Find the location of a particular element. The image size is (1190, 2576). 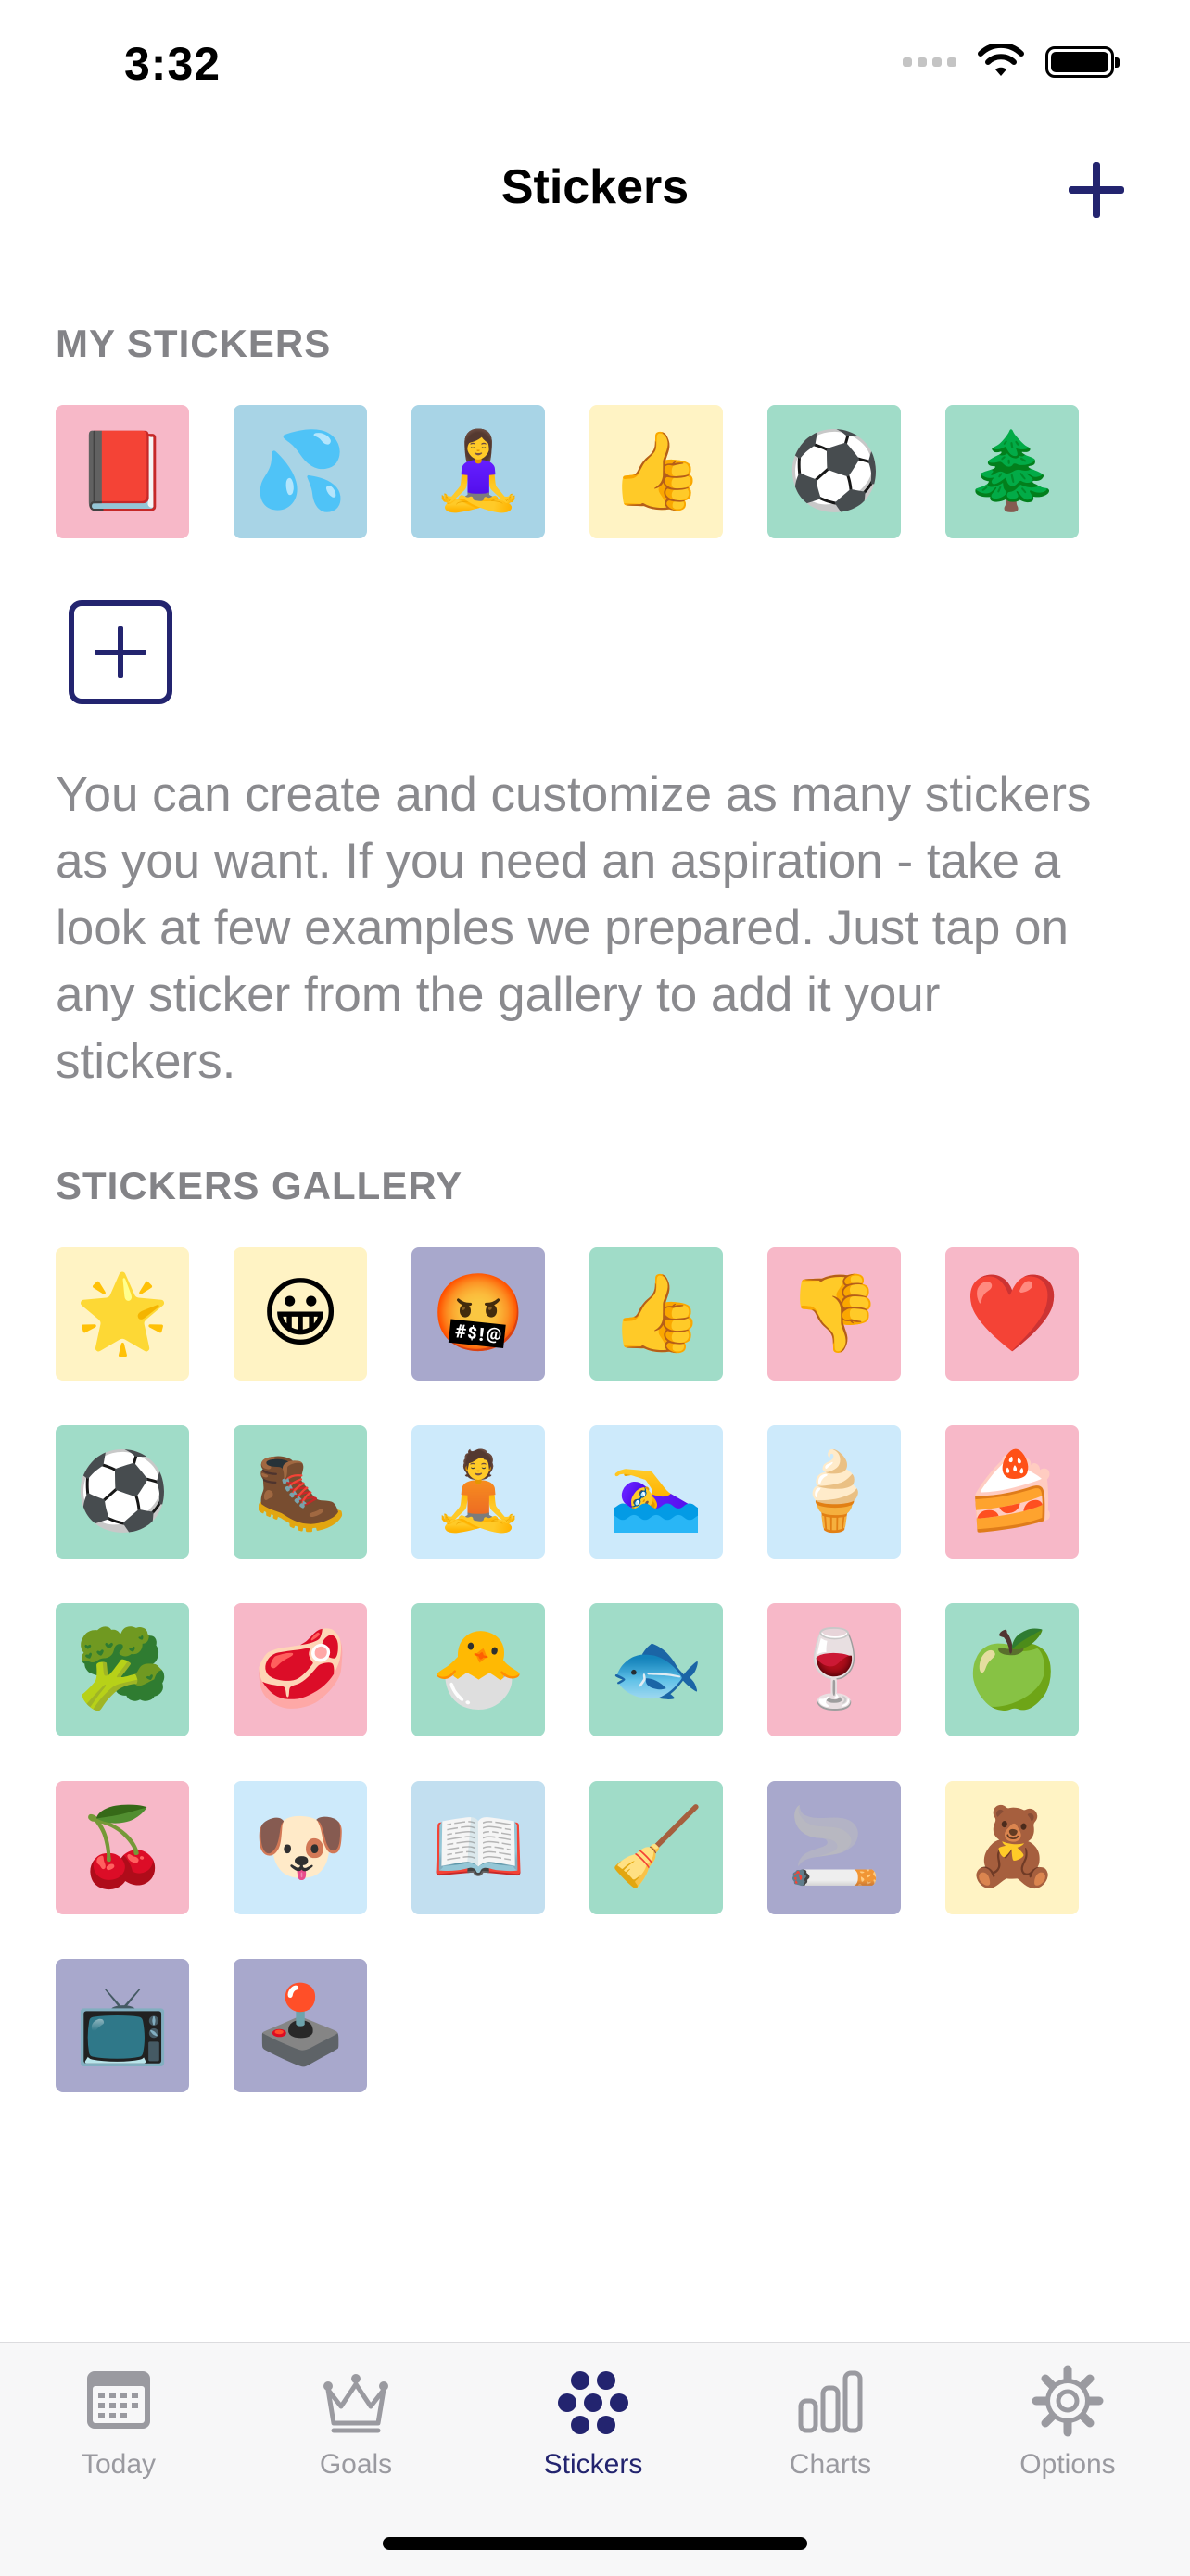

woman-swimming-icon: 🏊‍♀️ is located at coordinates (656, 1492).